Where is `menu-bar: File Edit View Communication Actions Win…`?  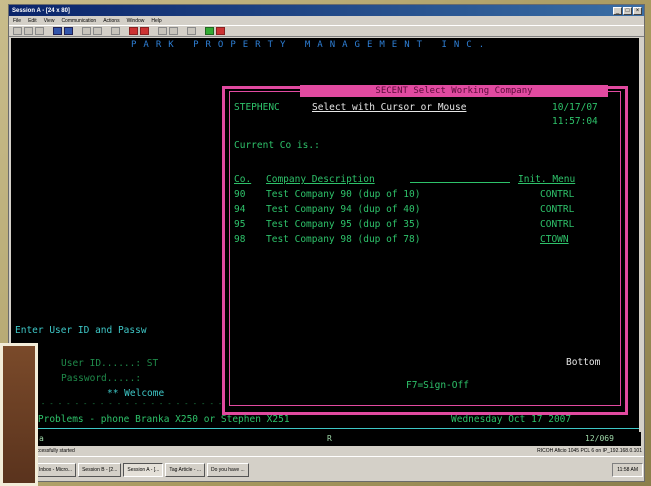
menu-bar: File Edit View Communication Actions Win… is located at coordinates (326, 20).